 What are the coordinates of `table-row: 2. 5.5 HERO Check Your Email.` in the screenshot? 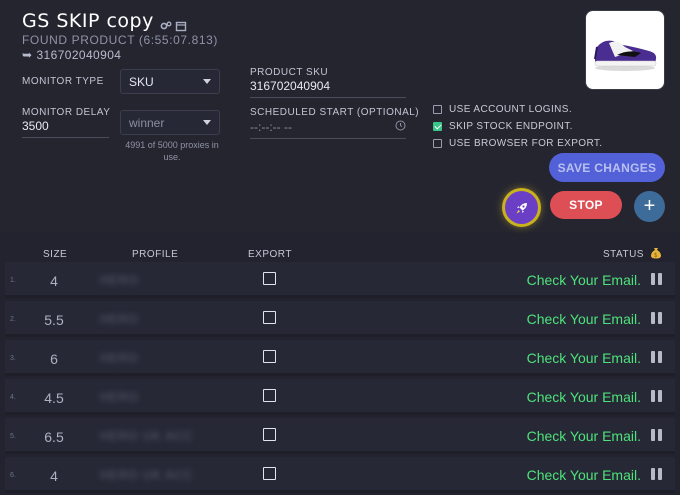 It's located at (340, 319).